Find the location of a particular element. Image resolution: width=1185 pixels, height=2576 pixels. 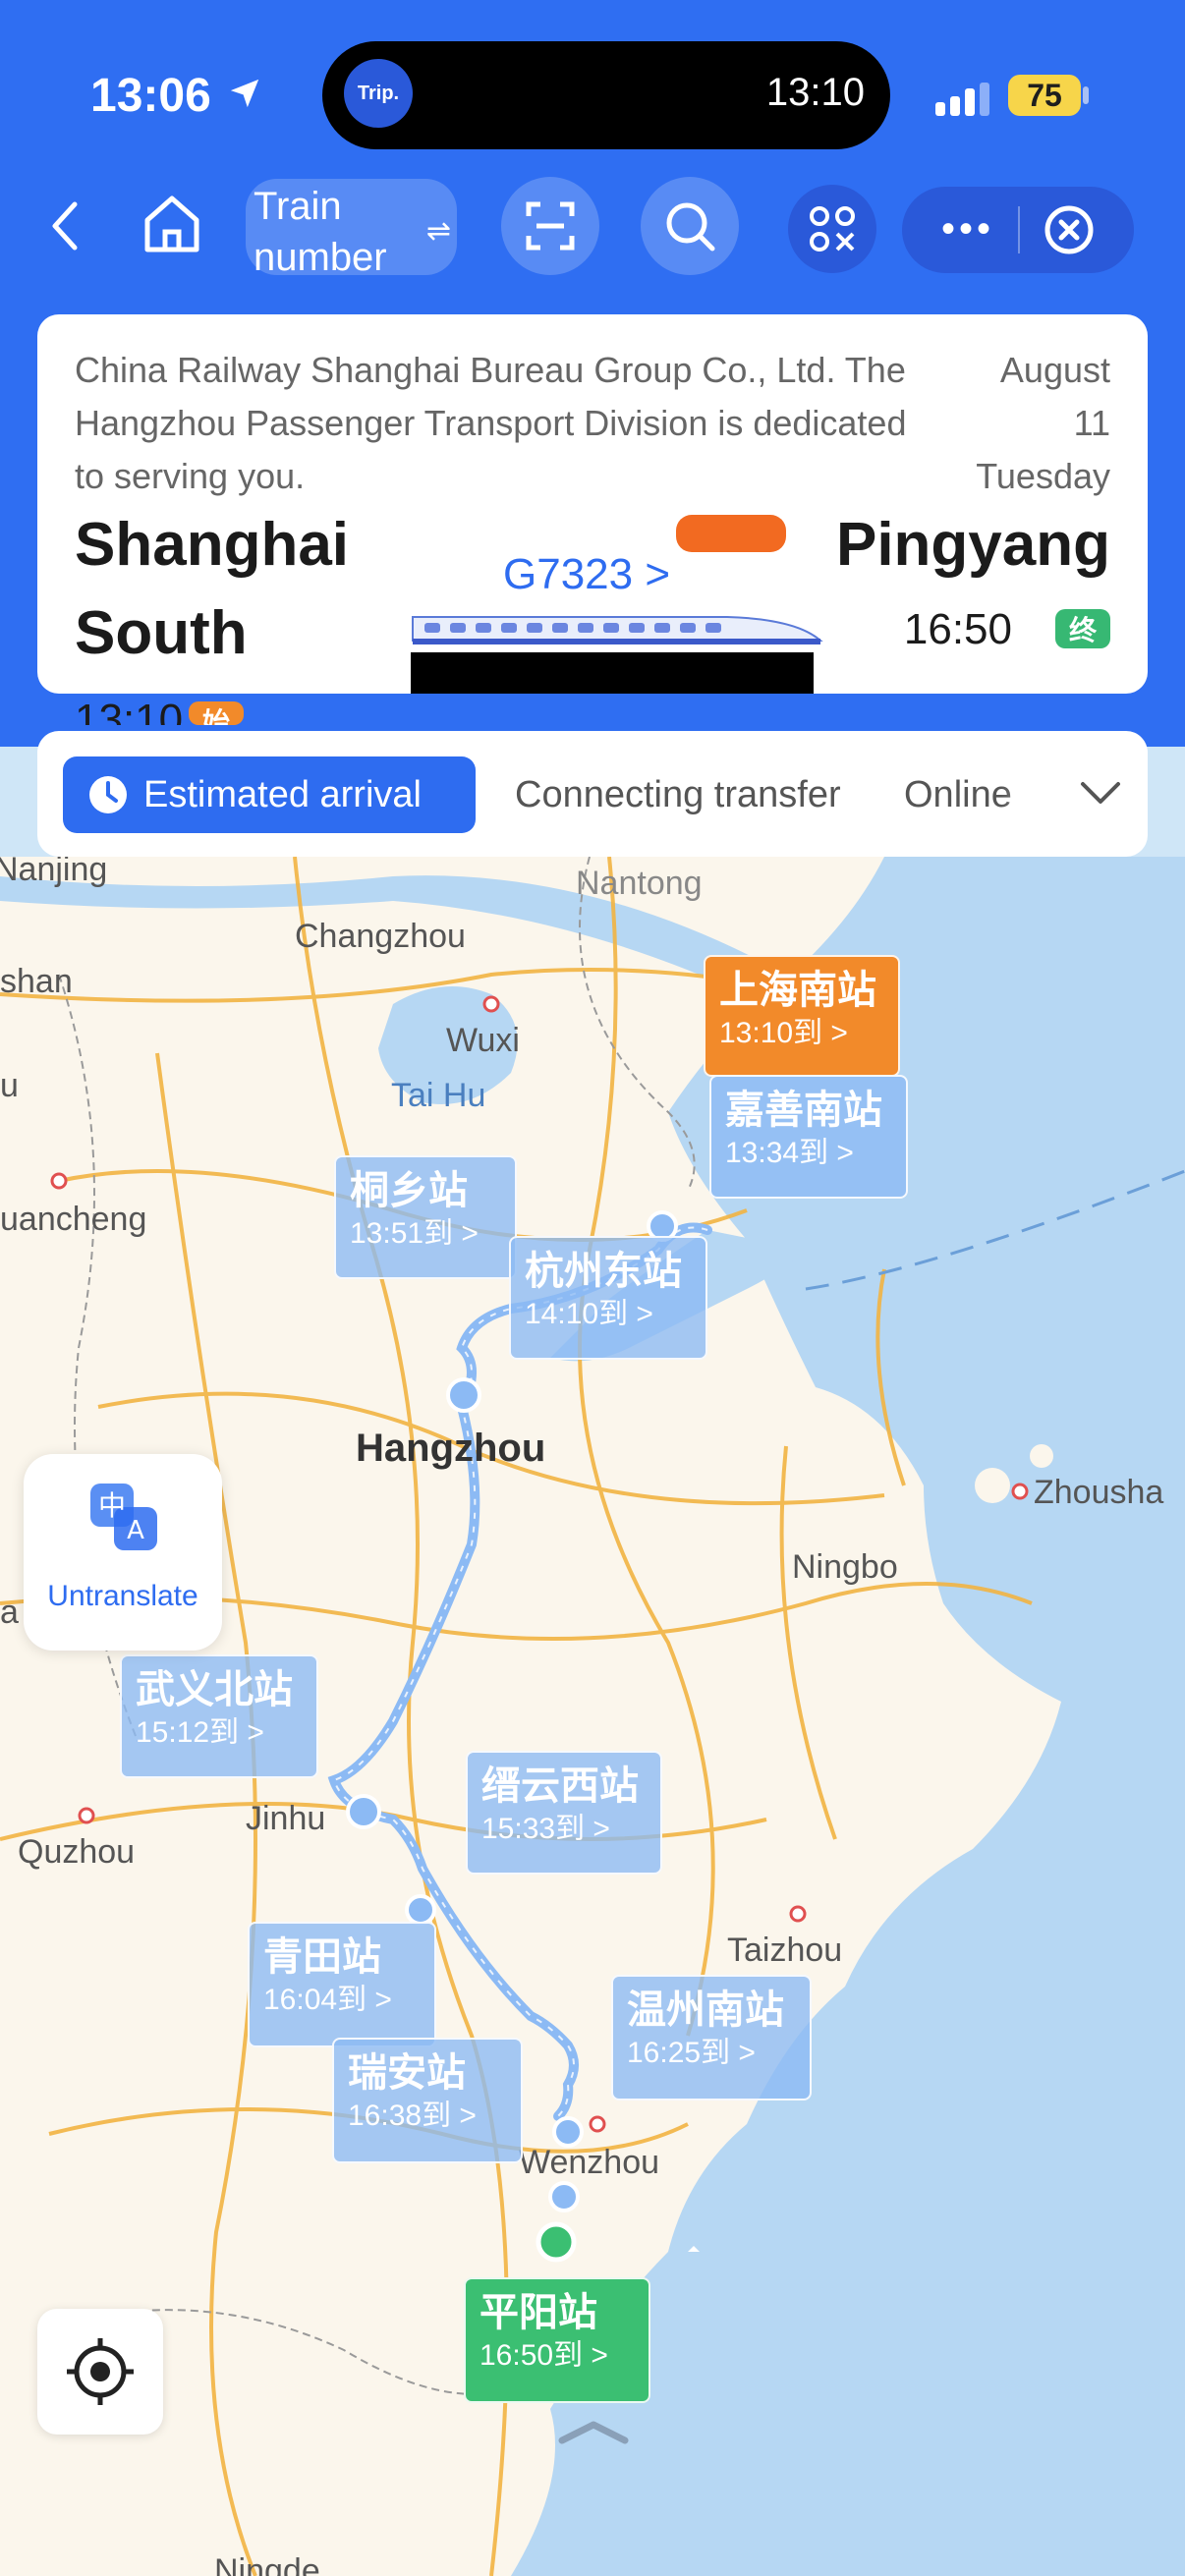

tab-online: Online is located at coordinates (958, 795).